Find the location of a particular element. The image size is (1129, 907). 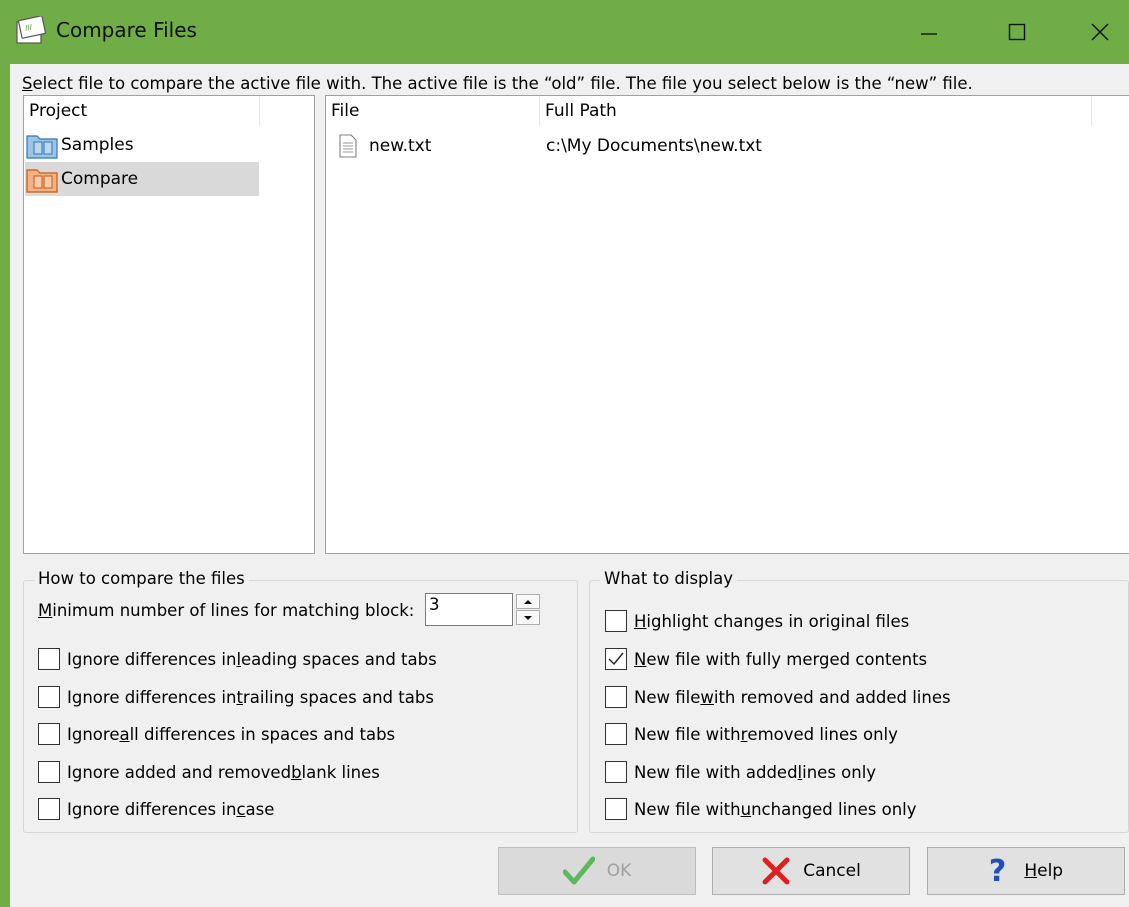

project-item-label: Samples is located at coordinates (97, 145).